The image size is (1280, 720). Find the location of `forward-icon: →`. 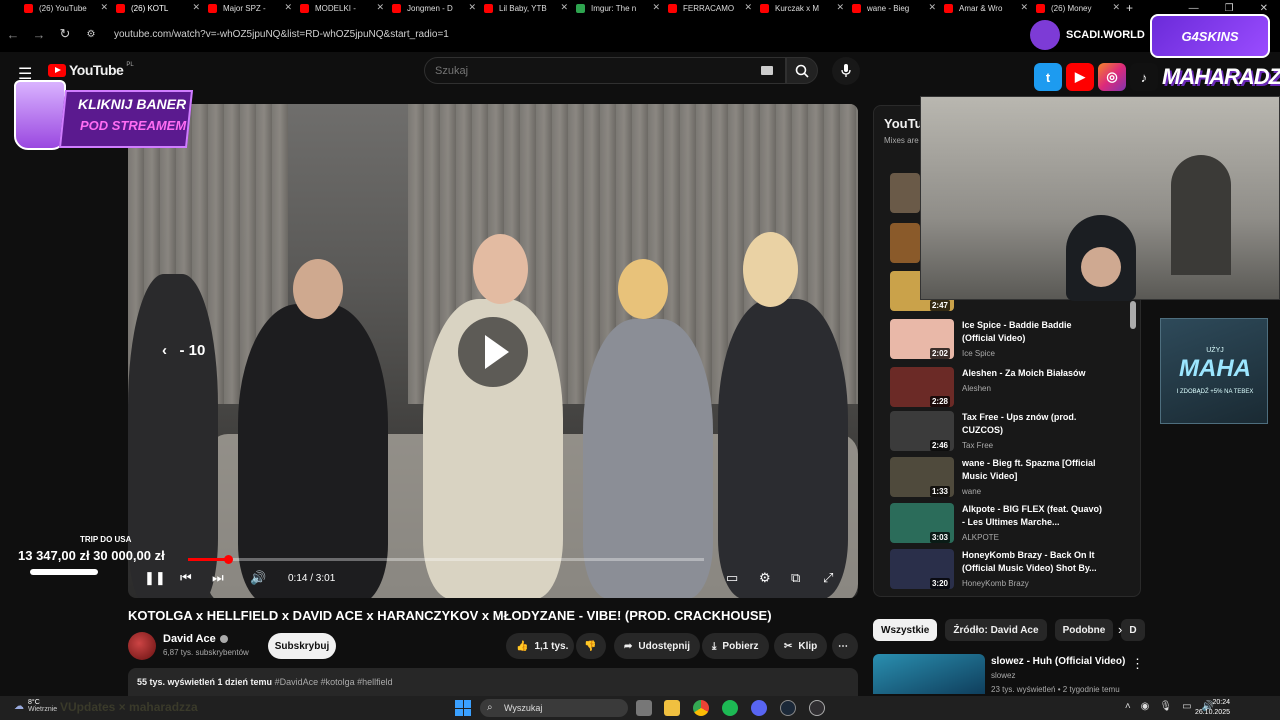

forward-icon: → is located at coordinates (39, 34).